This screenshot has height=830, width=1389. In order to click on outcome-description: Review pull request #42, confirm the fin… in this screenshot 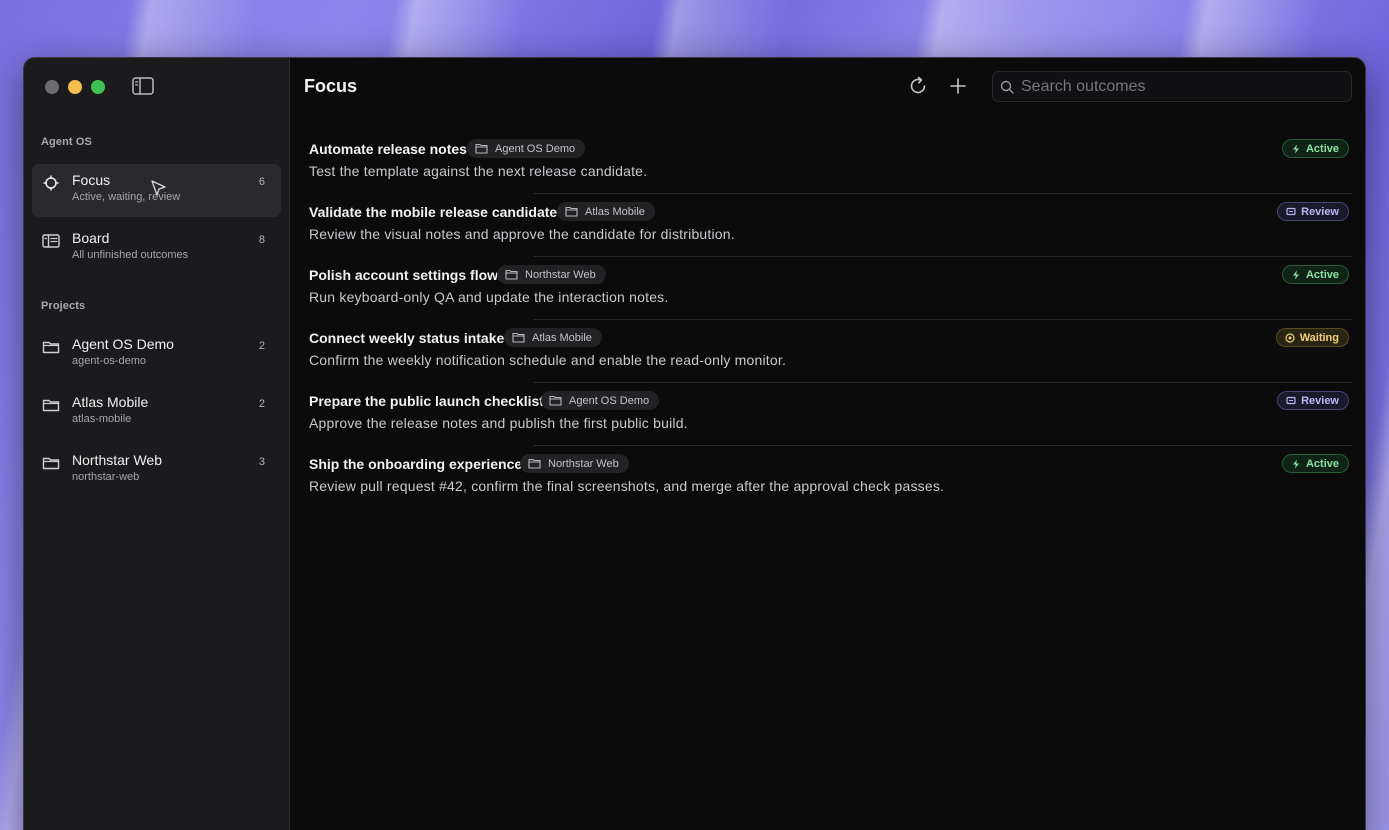, I will do `click(627, 486)`.